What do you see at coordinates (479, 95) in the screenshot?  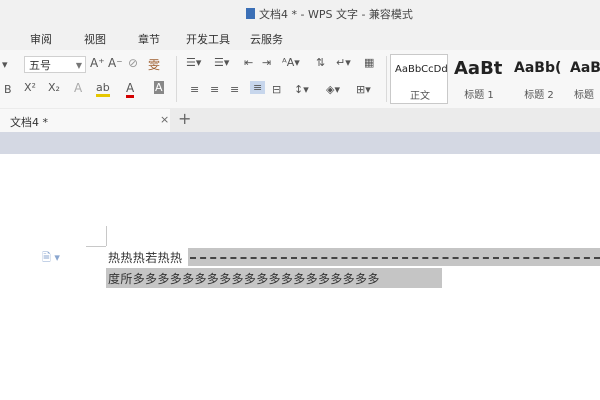 I see `style-label: 标题 1` at bounding box center [479, 95].